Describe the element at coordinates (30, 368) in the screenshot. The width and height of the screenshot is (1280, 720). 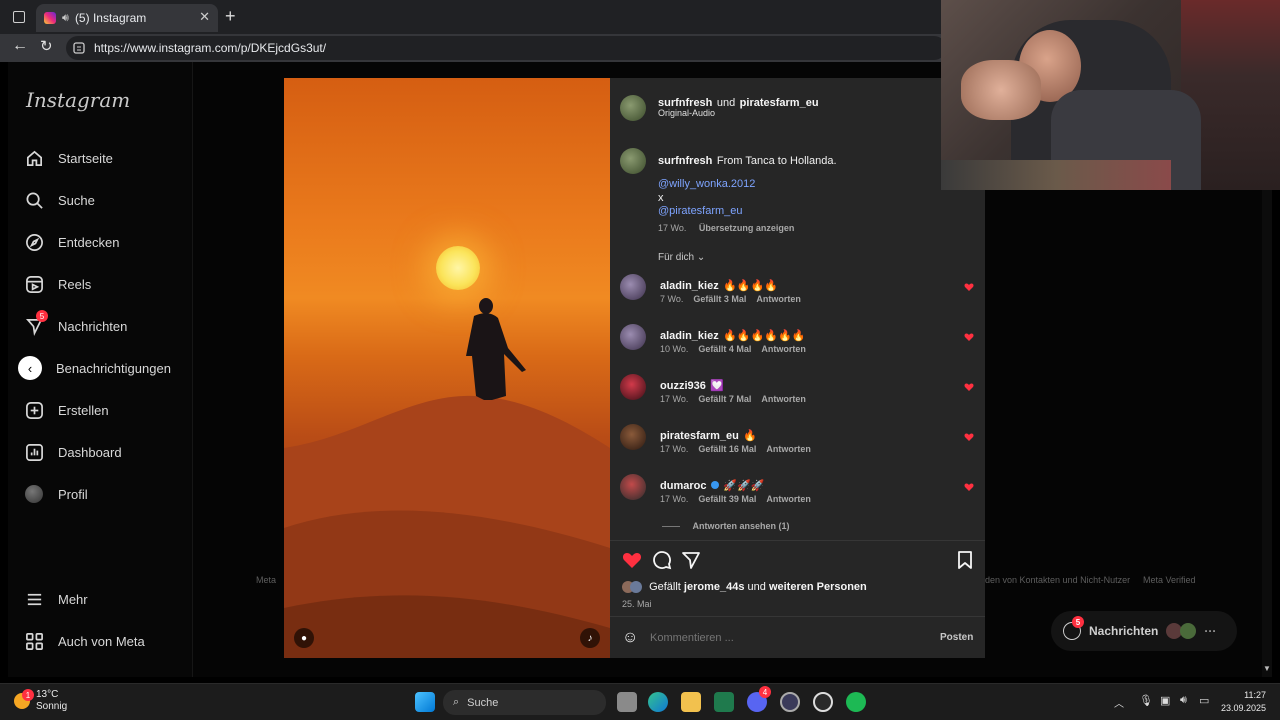
I see `collapse-chevron-icon: ‹` at that location.